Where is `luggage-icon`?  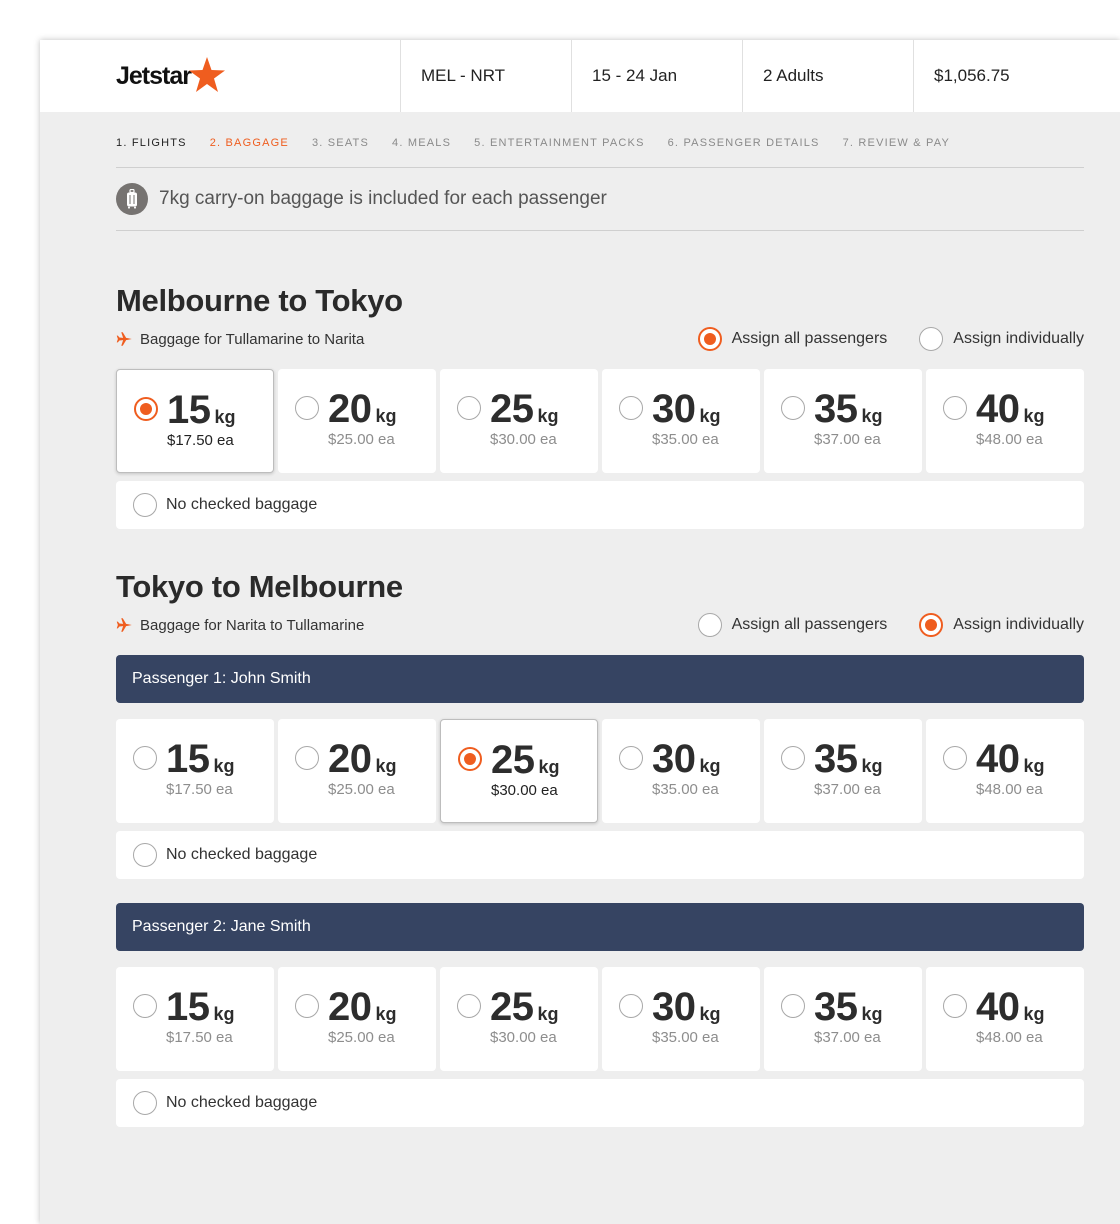 luggage-icon is located at coordinates (132, 199).